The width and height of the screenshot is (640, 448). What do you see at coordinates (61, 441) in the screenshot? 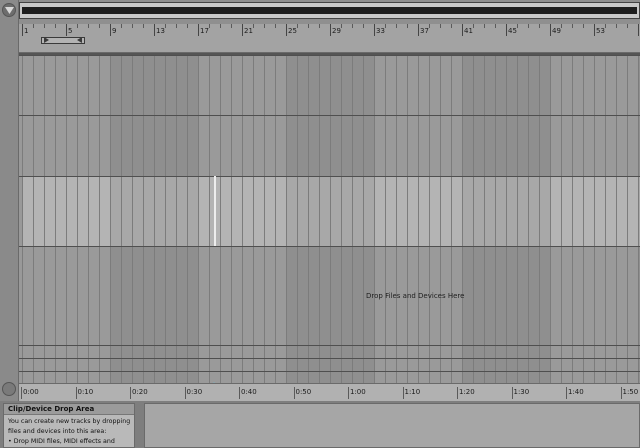
I see `info-line: • Drop MIDI files, MIDI effects and` at bounding box center [61, 441].